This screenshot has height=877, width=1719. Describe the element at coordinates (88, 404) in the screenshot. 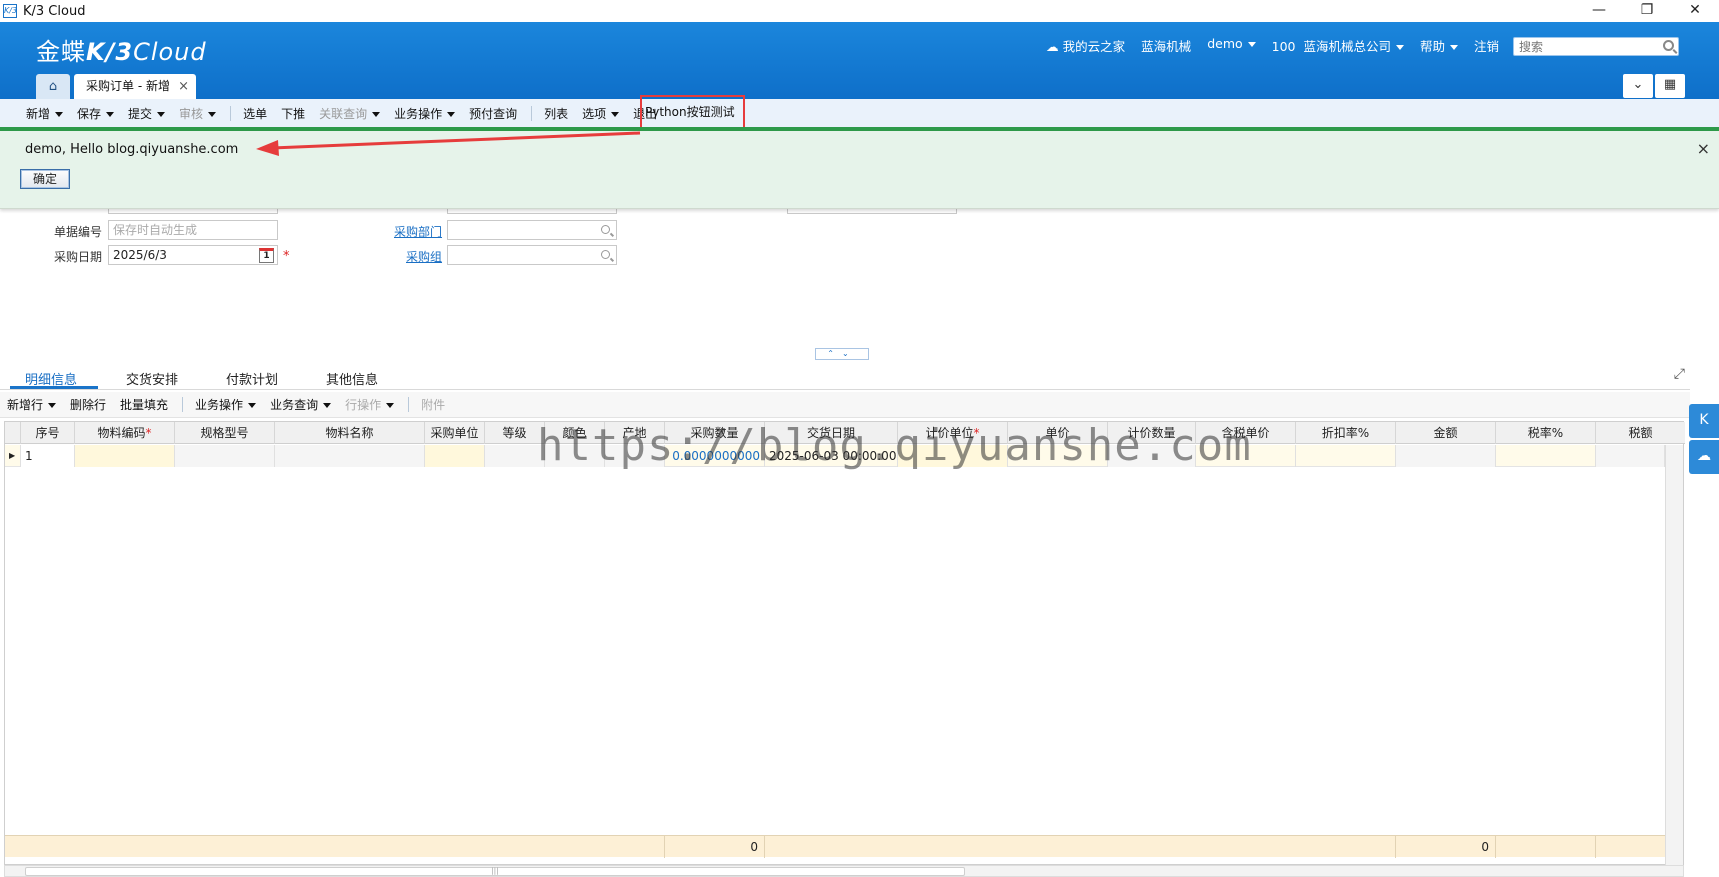

I see `delete-row-button: 删除行` at that location.